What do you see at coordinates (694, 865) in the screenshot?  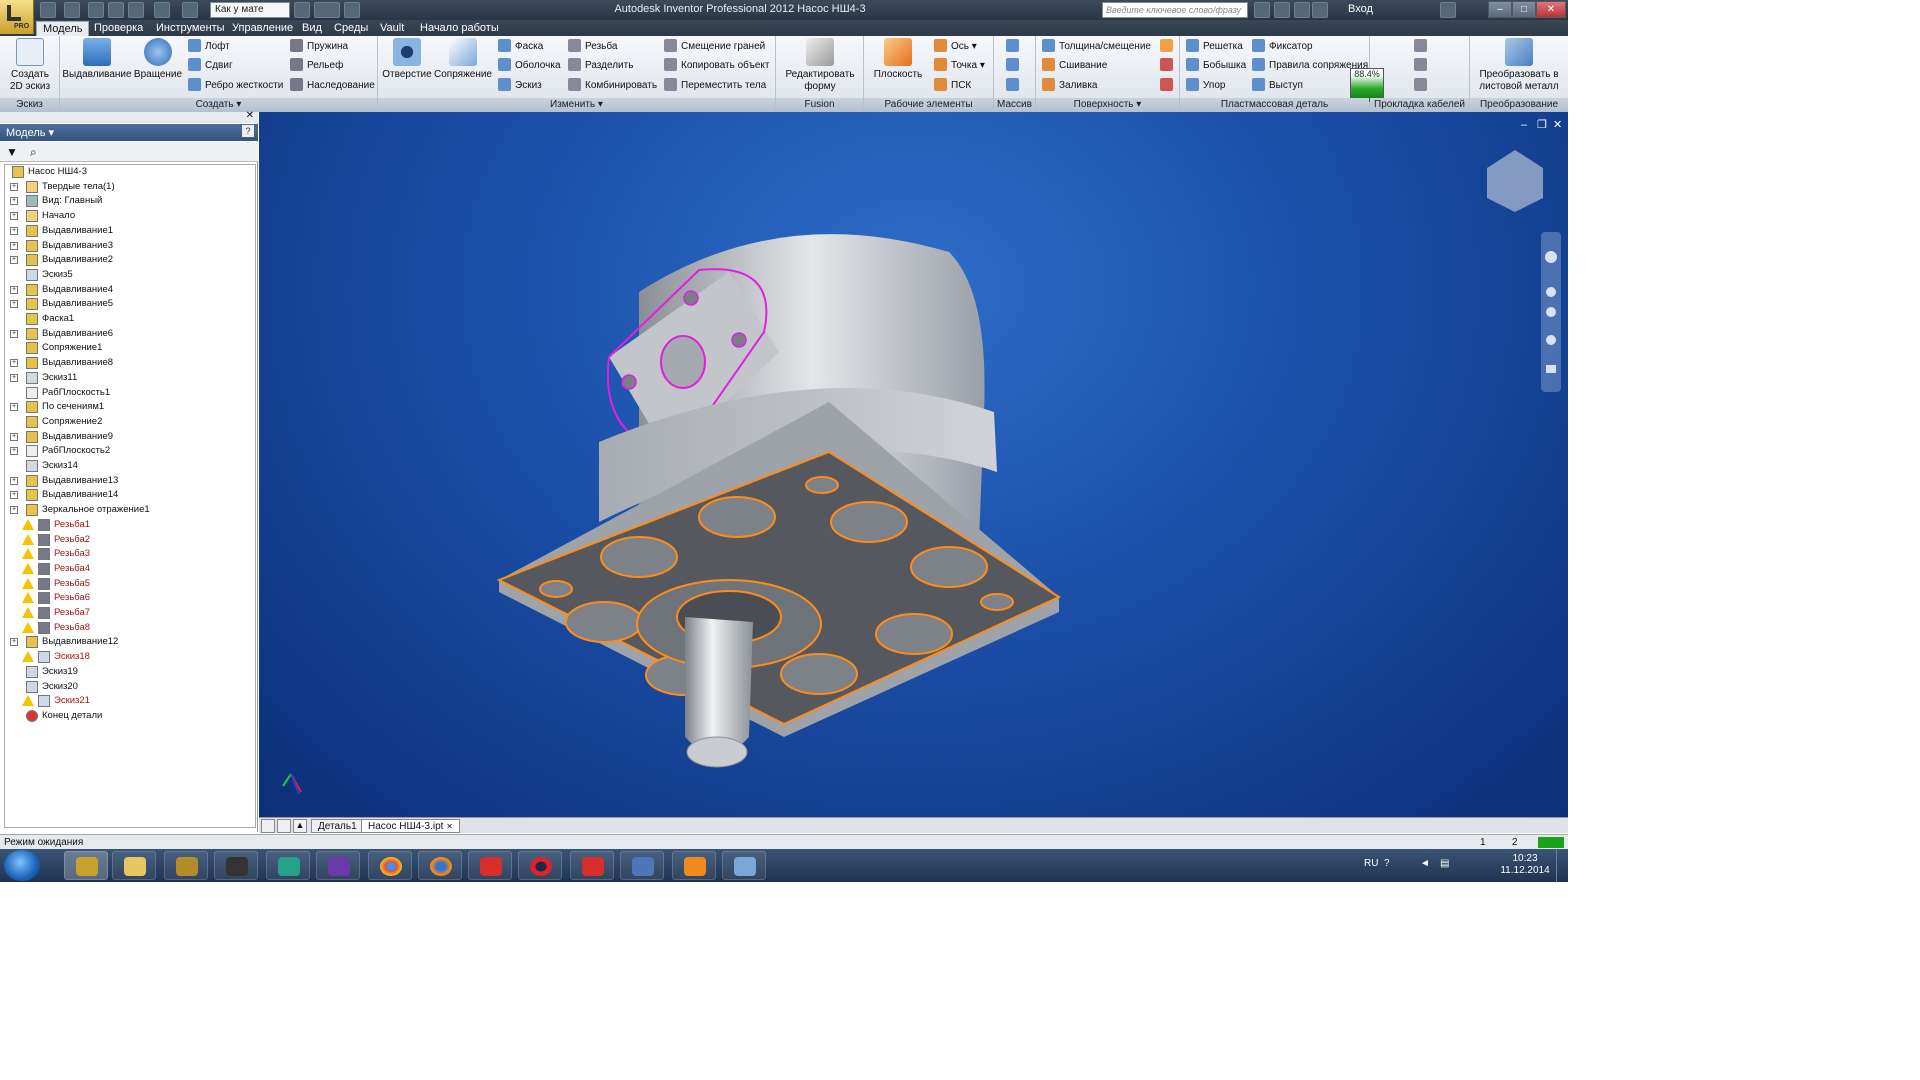 I see `taskbar-app13` at bounding box center [694, 865].